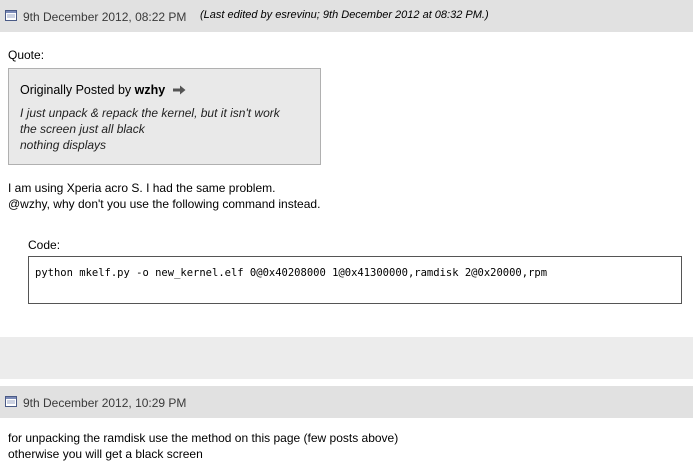 This screenshot has width=693, height=462. Describe the element at coordinates (82, 129) in the screenshot. I see `quote-line: the screen just all black` at that location.